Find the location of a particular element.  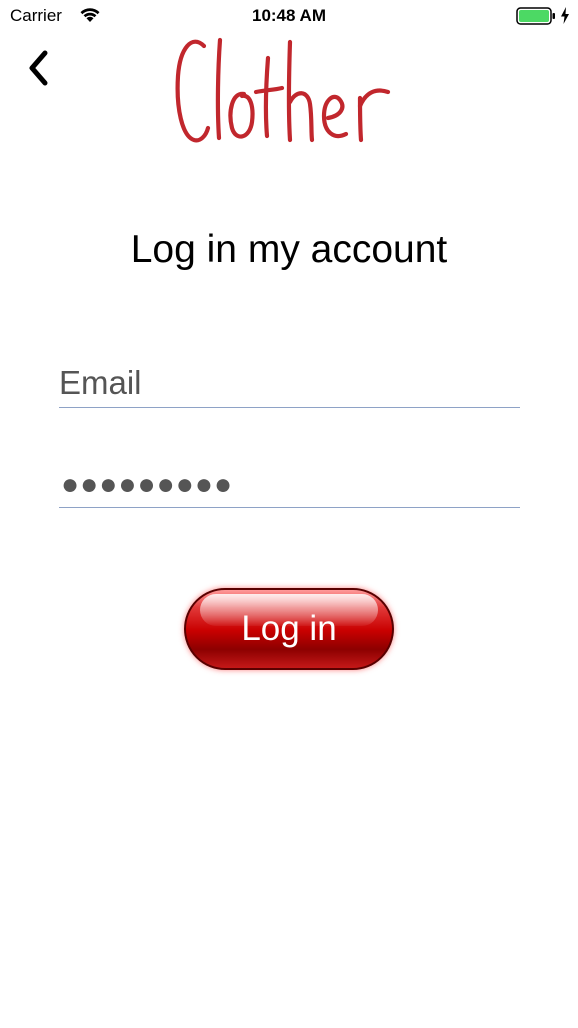

email-field is located at coordinates (289, 383).